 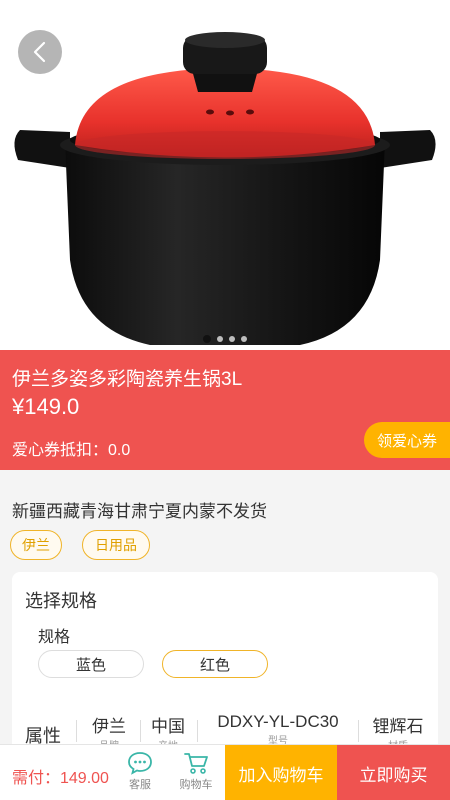 What do you see at coordinates (80, 545) in the screenshot?
I see `tag-list: 伊兰 日用品` at bounding box center [80, 545].